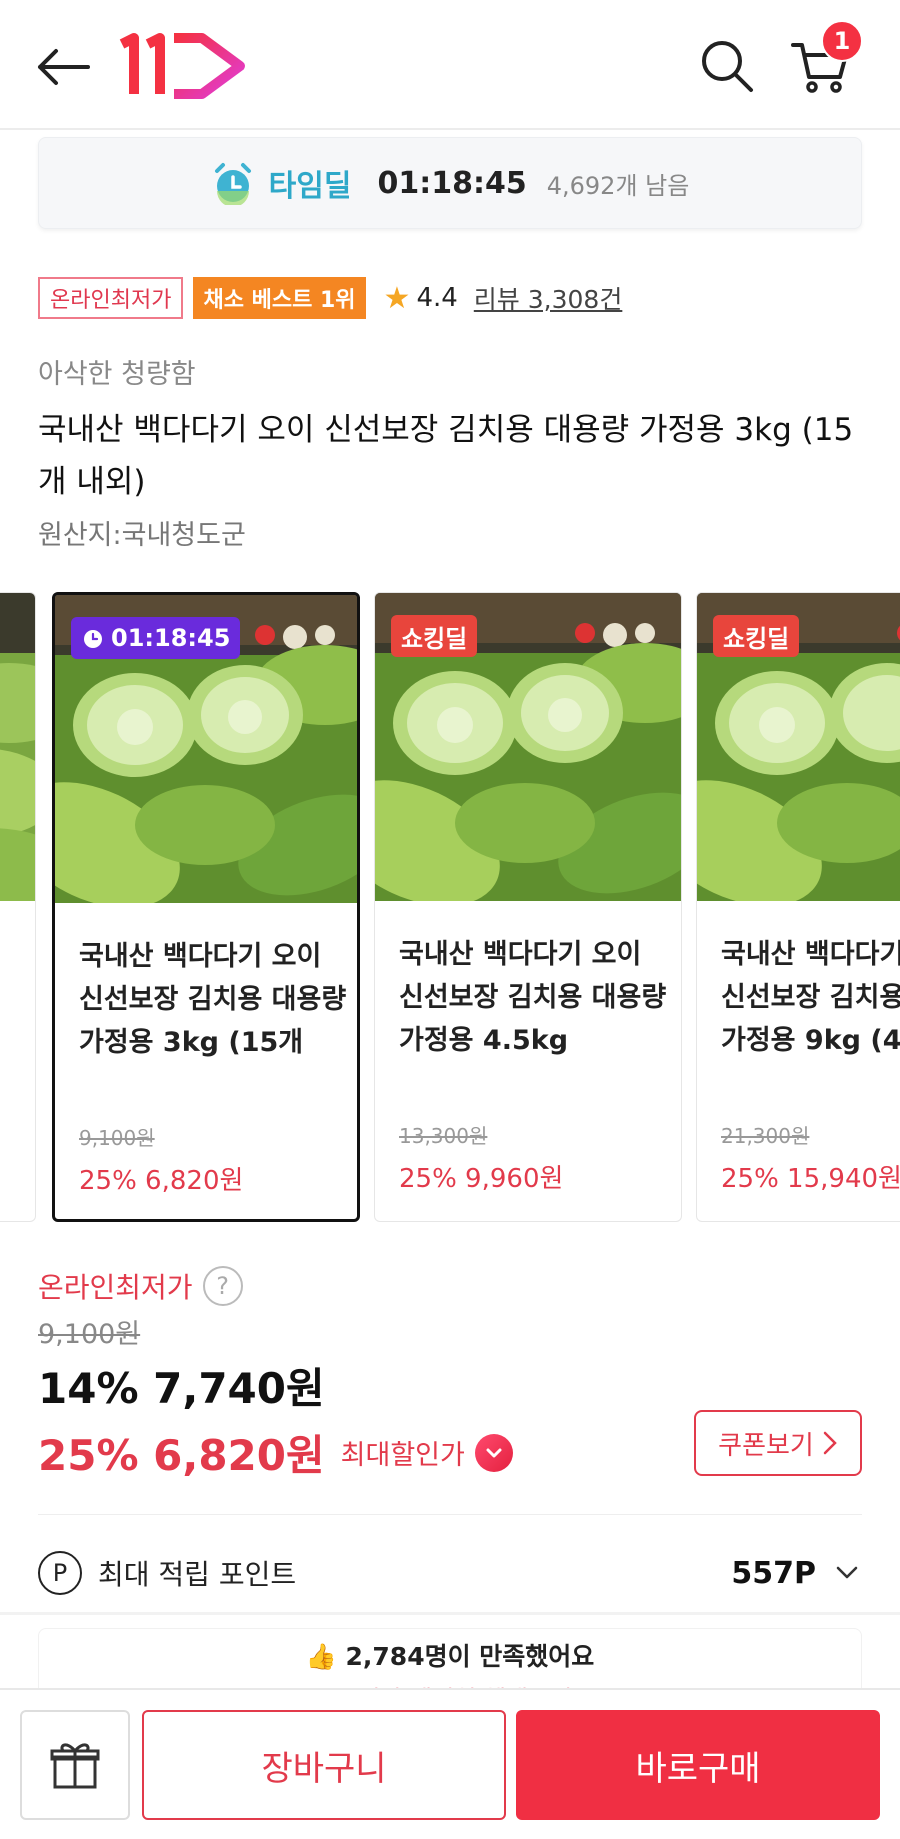 The width and height of the screenshot is (900, 1839). What do you see at coordinates (810, 1179) in the screenshot?
I see `option-sale-price: 25% 15,940원` at bounding box center [810, 1179].